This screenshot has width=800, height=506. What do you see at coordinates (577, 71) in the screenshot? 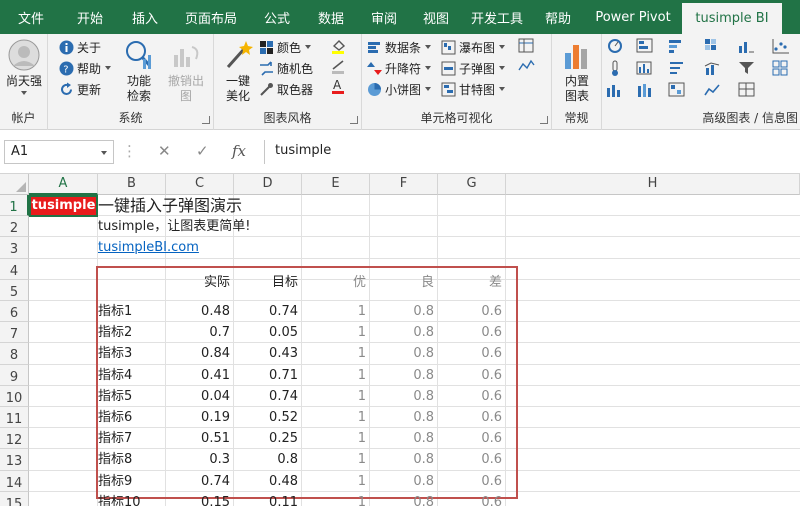
I see `builtin-chart-button: 内置 图表` at bounding box center [577, 71].